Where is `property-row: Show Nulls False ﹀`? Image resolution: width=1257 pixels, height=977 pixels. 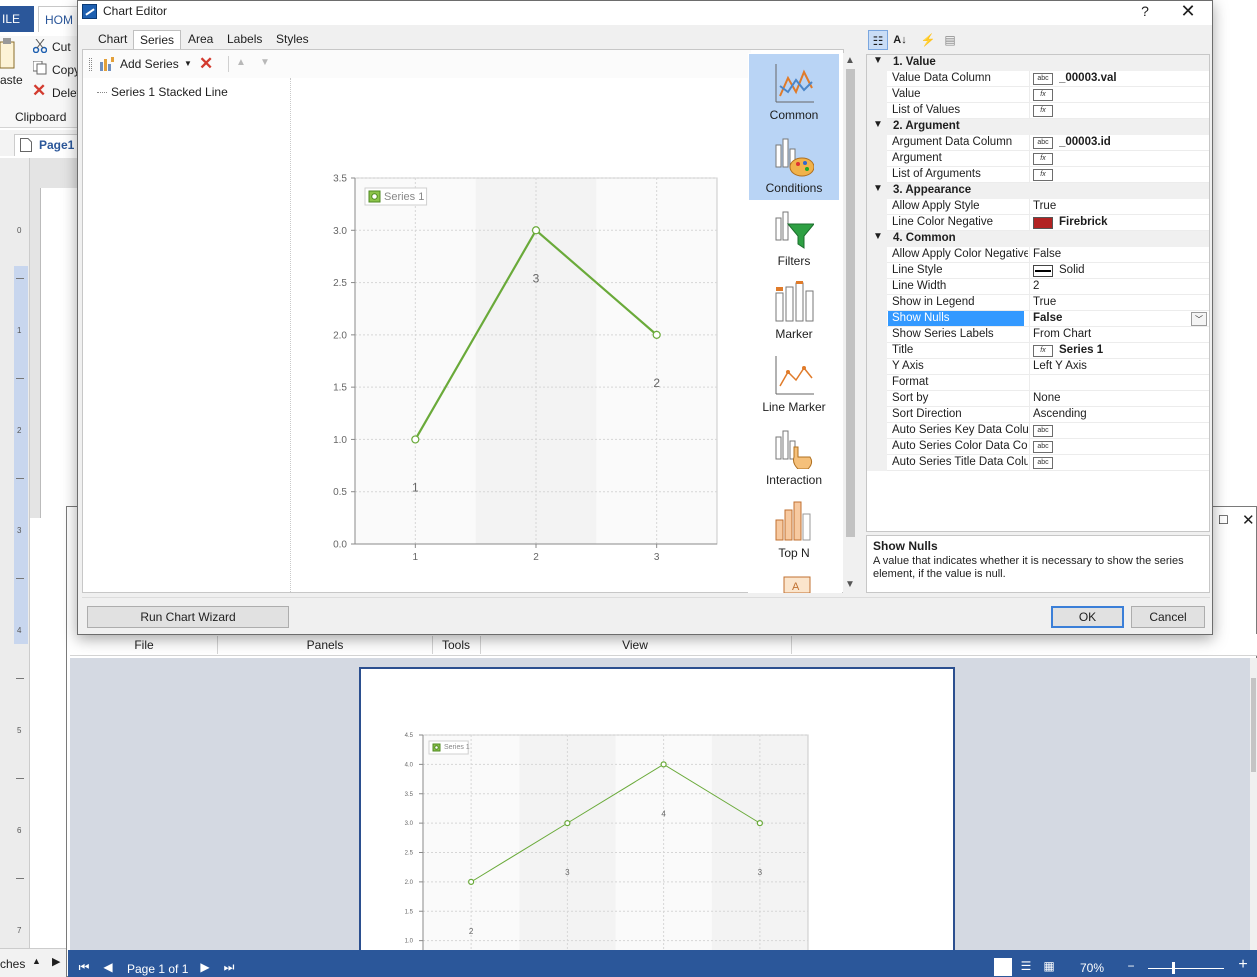
property-row: Show Nulls False ﹀ is located at coordinates (1038, 319).